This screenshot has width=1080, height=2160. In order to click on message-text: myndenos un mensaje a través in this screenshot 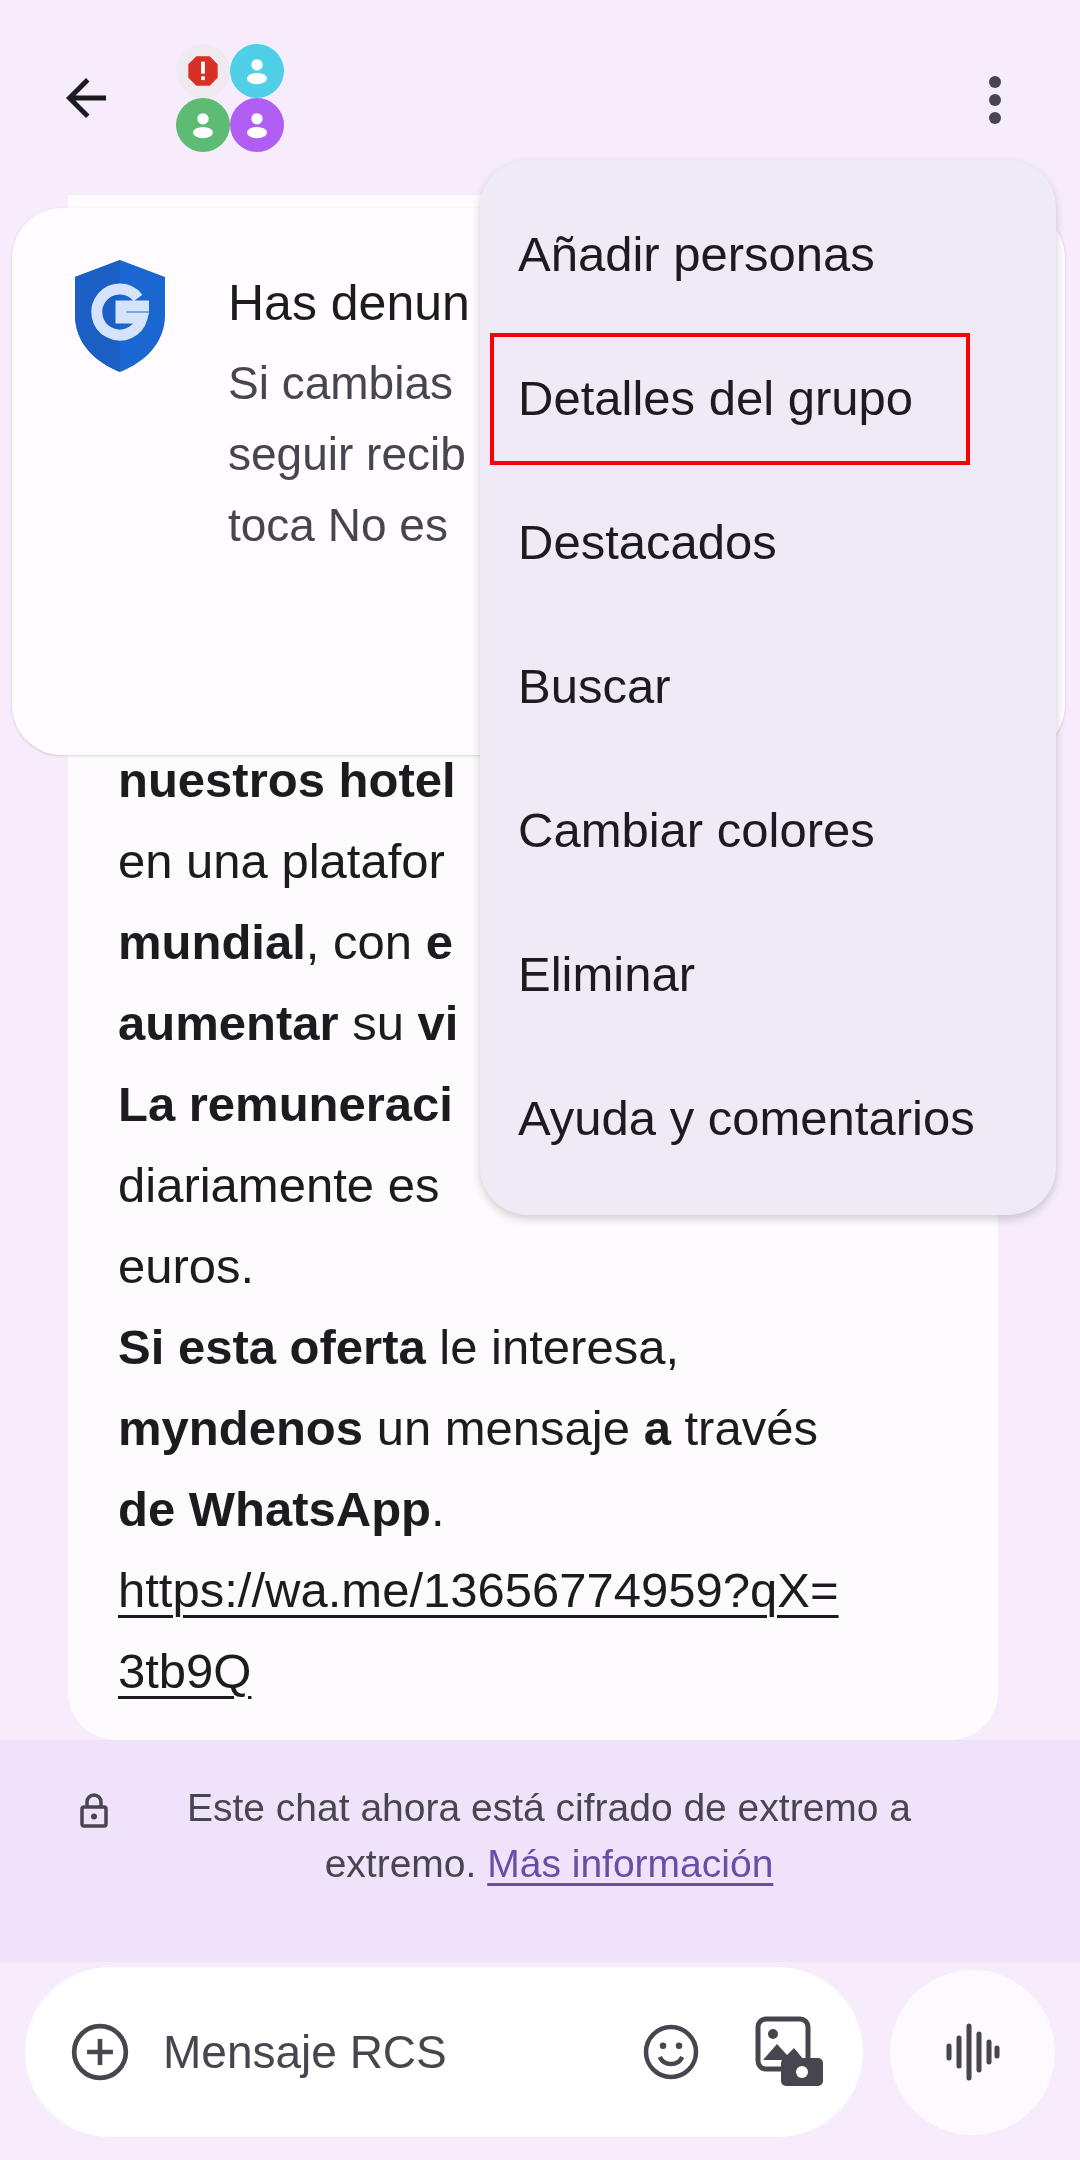, I will do `click(468, 1428)`.